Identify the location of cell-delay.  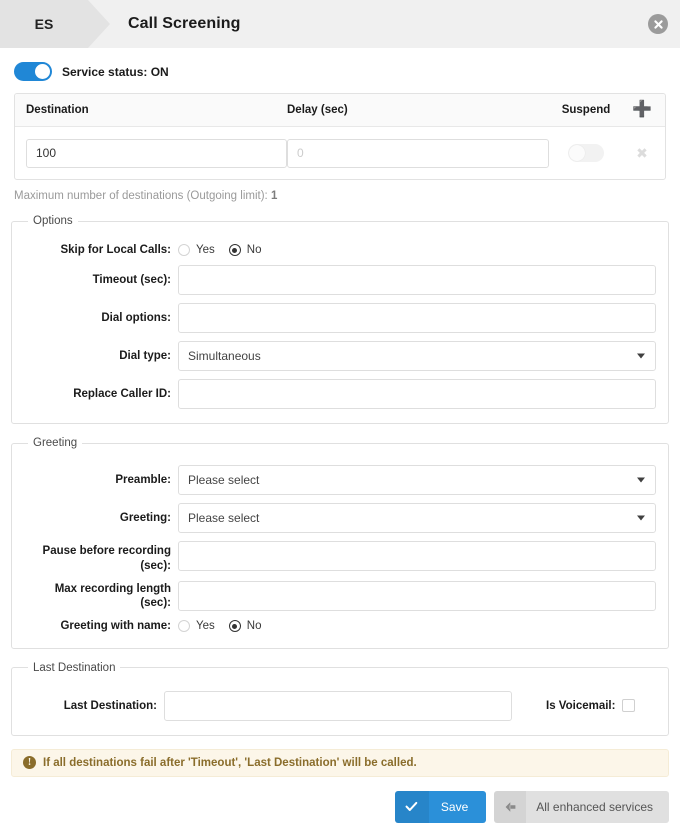
(418, 153).